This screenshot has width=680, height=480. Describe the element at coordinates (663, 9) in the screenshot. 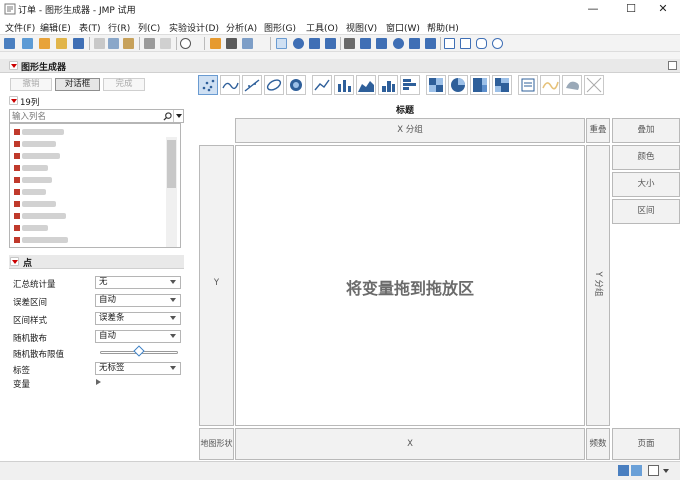

I see `close-button: ✕` at that location.